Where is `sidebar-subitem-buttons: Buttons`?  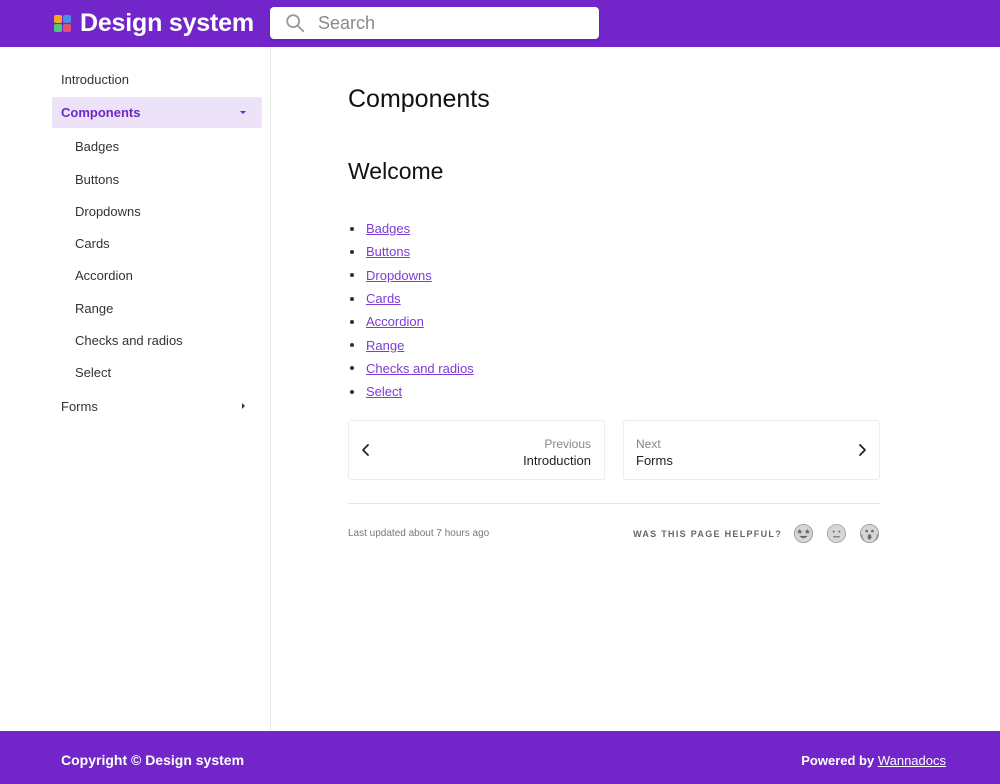 sidebar-subitem-buttons: Buttons is located at coordinates (97, 179).